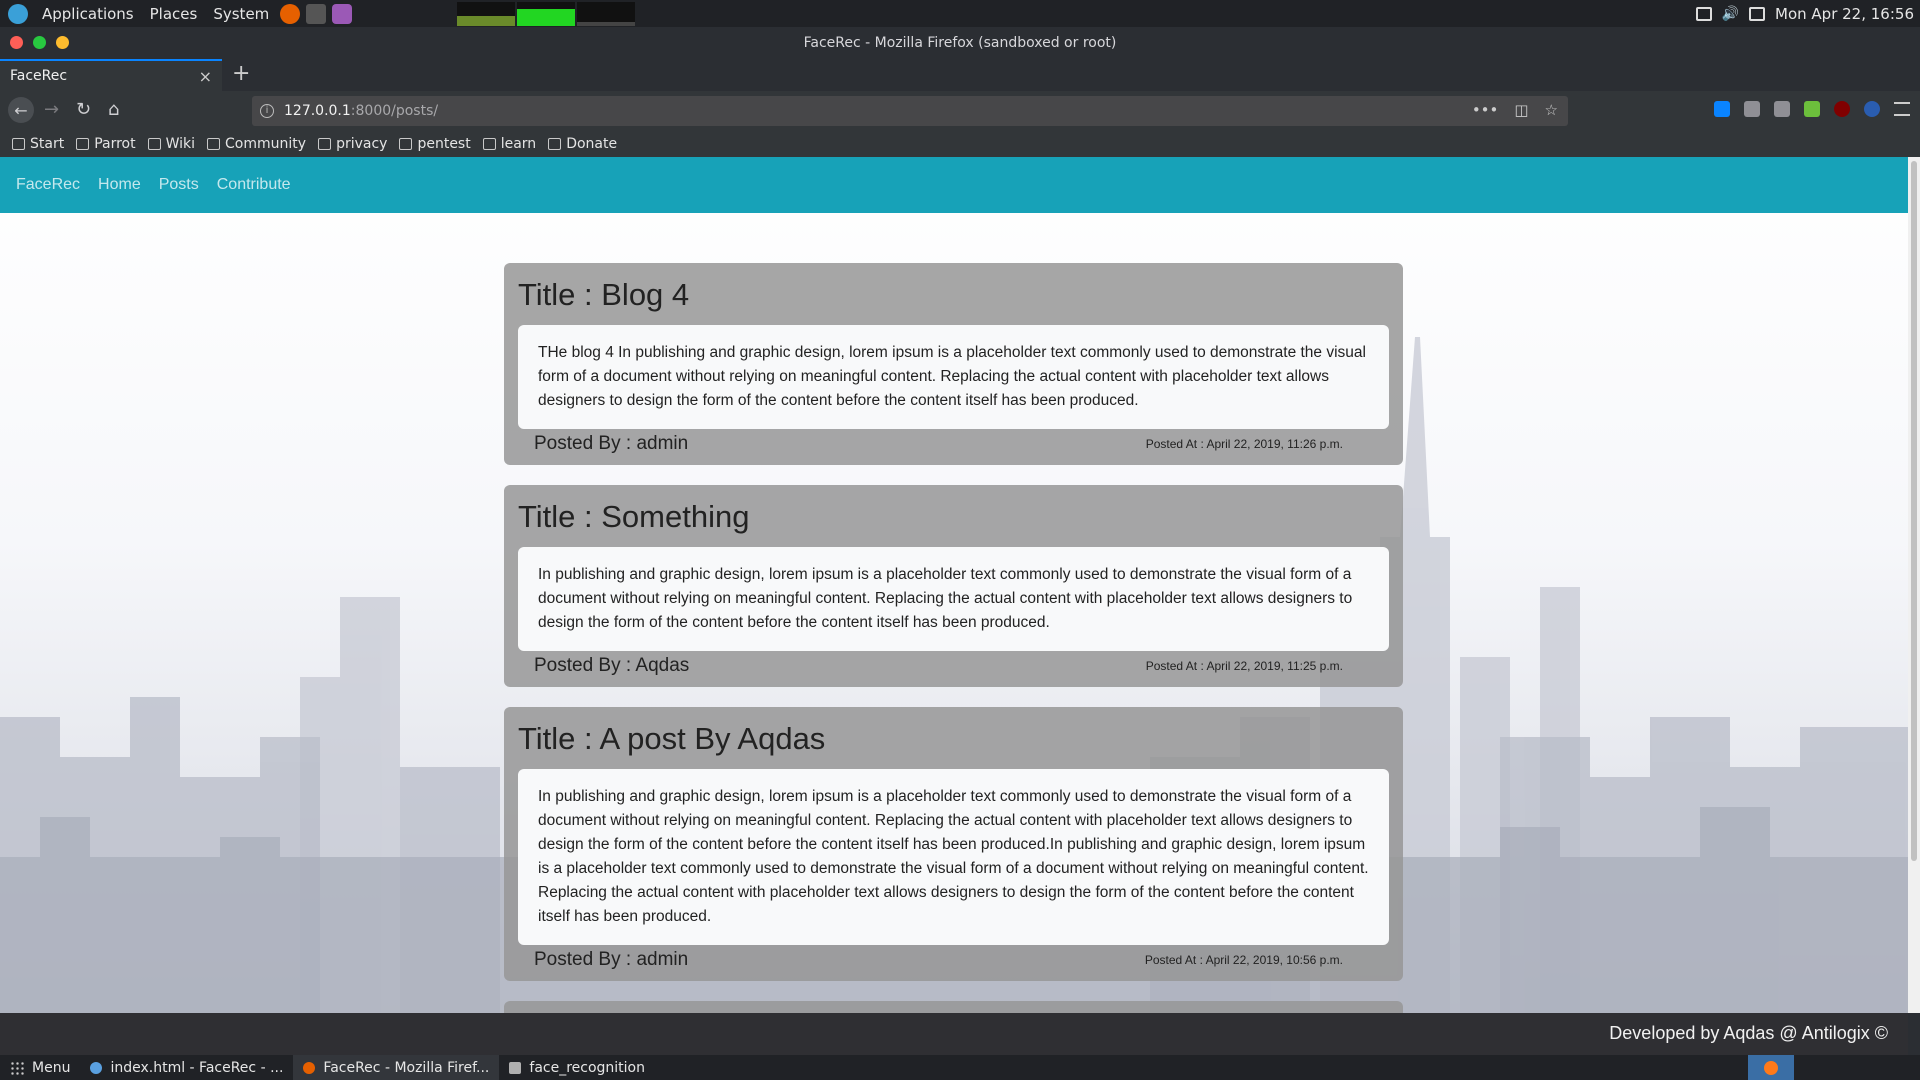 Image resolution: width=1920 pixels, height=1080 pixels. I want to click on post-timestamp: Posted At : April 22, 2019, 11:26 p.m., so click(1244, 444).